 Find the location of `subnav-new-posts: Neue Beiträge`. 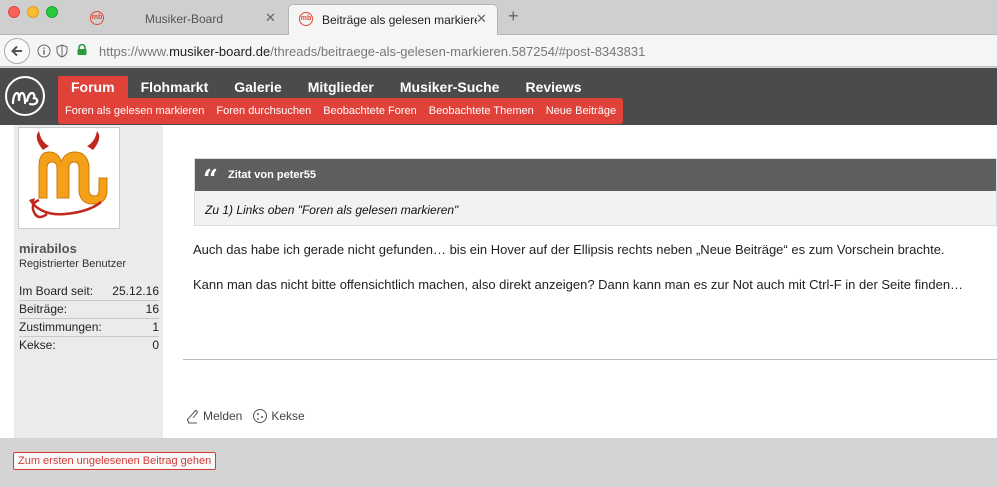

subnav-new-posts: Neue Beiträge is located at coordinates (581, 111).